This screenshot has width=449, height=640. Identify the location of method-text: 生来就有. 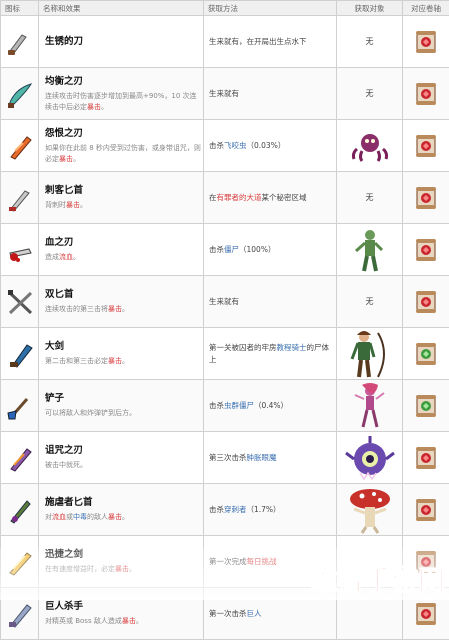
(224, 93).